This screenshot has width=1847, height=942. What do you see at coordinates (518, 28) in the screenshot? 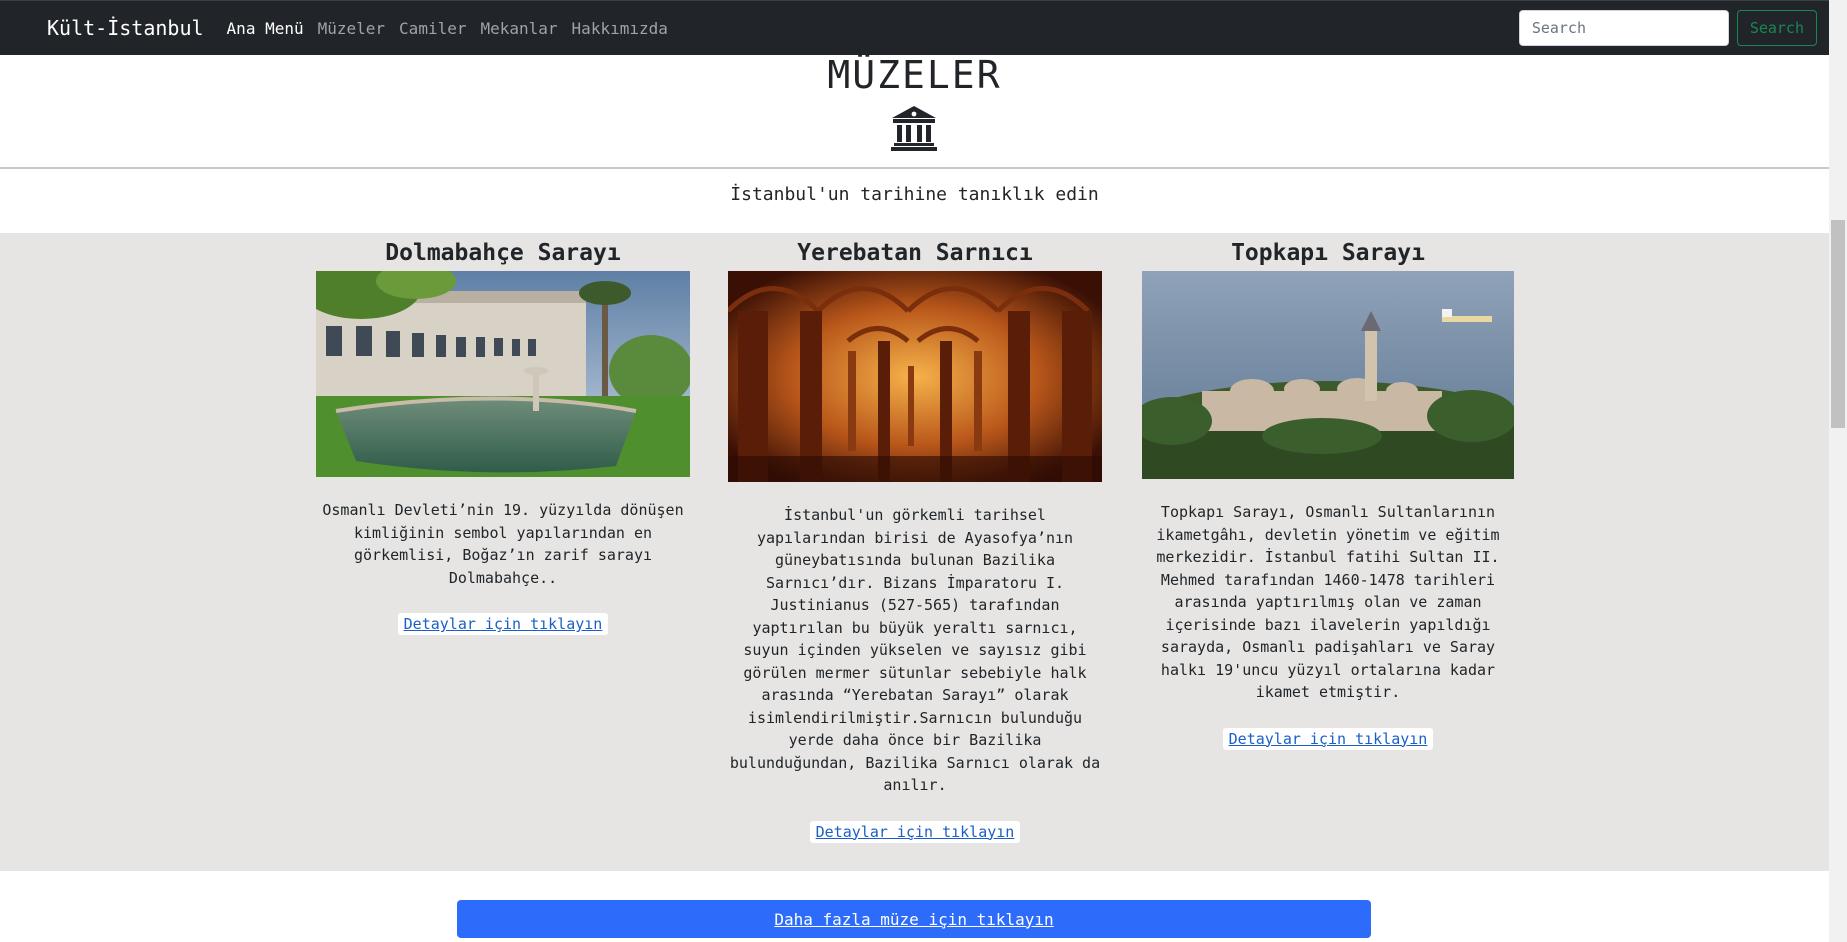
I see `nav-link-mekanlar: Mekanlar` at bounding box center [518, 28].